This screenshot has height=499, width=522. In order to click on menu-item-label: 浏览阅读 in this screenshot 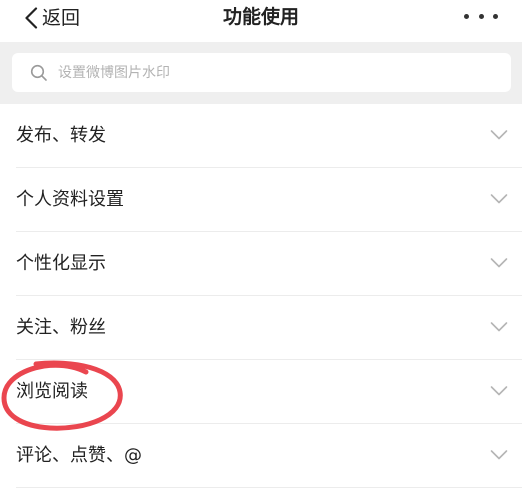, I will do `click(52, 391)`.